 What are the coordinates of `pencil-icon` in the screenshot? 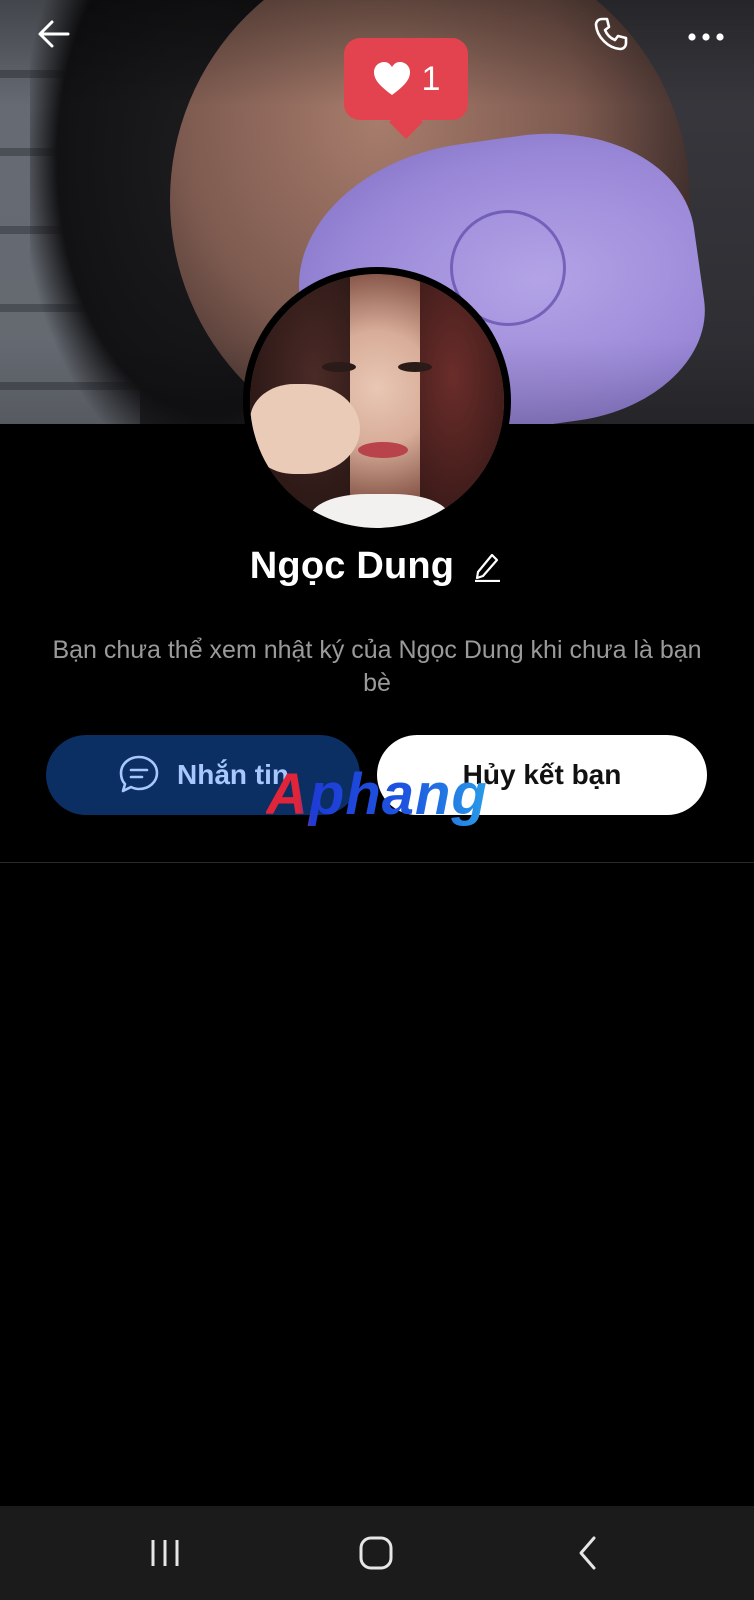 It's located at (488, 567).